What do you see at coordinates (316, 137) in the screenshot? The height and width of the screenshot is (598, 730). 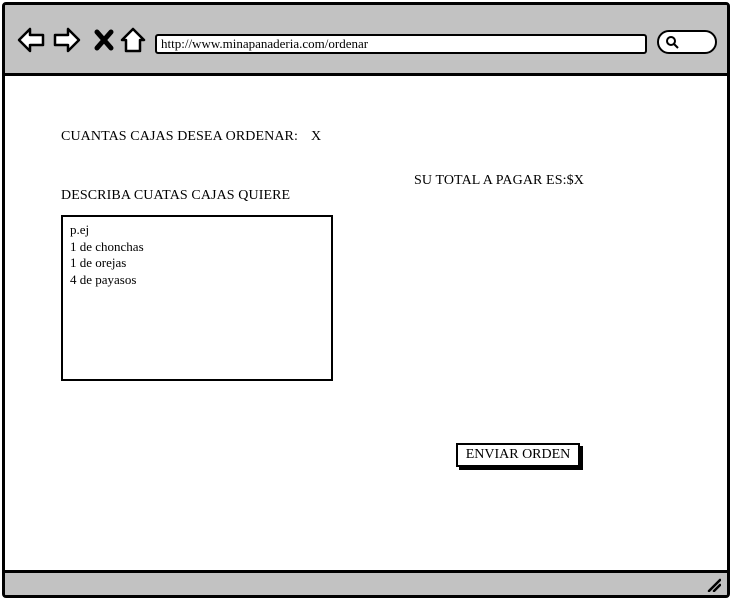 I see `boxes-count-value: X` at bounding box center [316, 137].